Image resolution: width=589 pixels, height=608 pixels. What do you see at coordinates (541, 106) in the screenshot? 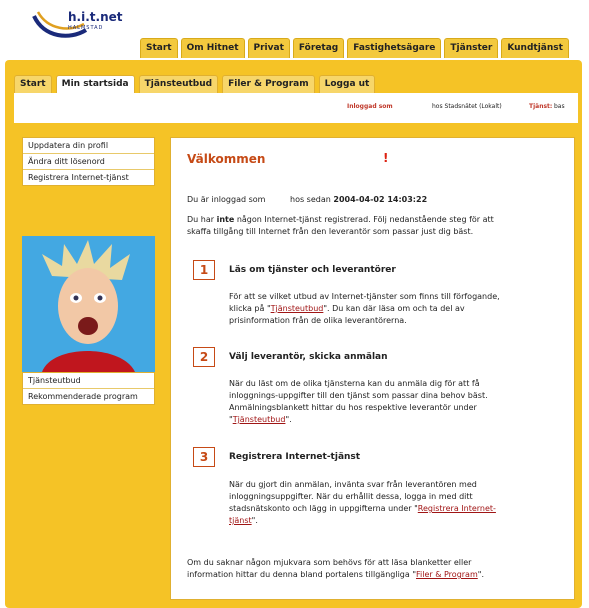
I see `service-label: Tjänst:` at bounding box center [541, 106].